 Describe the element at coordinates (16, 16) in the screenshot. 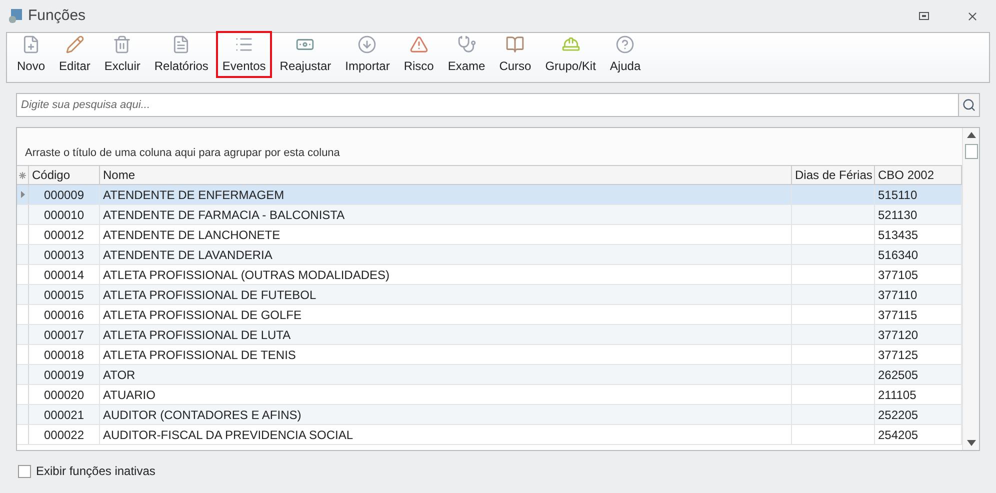

I see `window-icon` at that location.